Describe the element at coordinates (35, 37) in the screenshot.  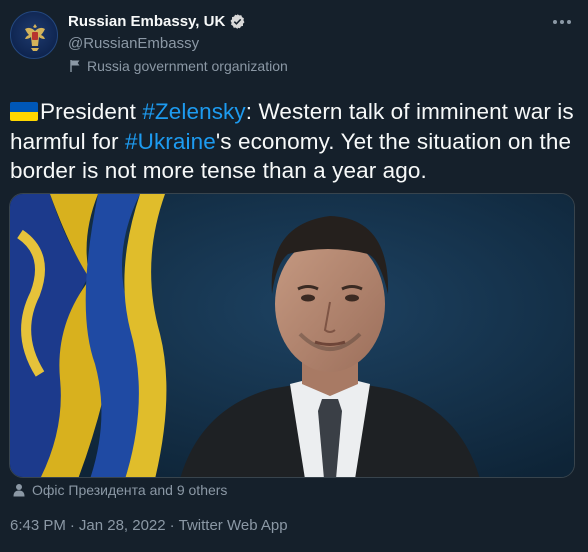
I see `coat-of-arms-icon` at that location.